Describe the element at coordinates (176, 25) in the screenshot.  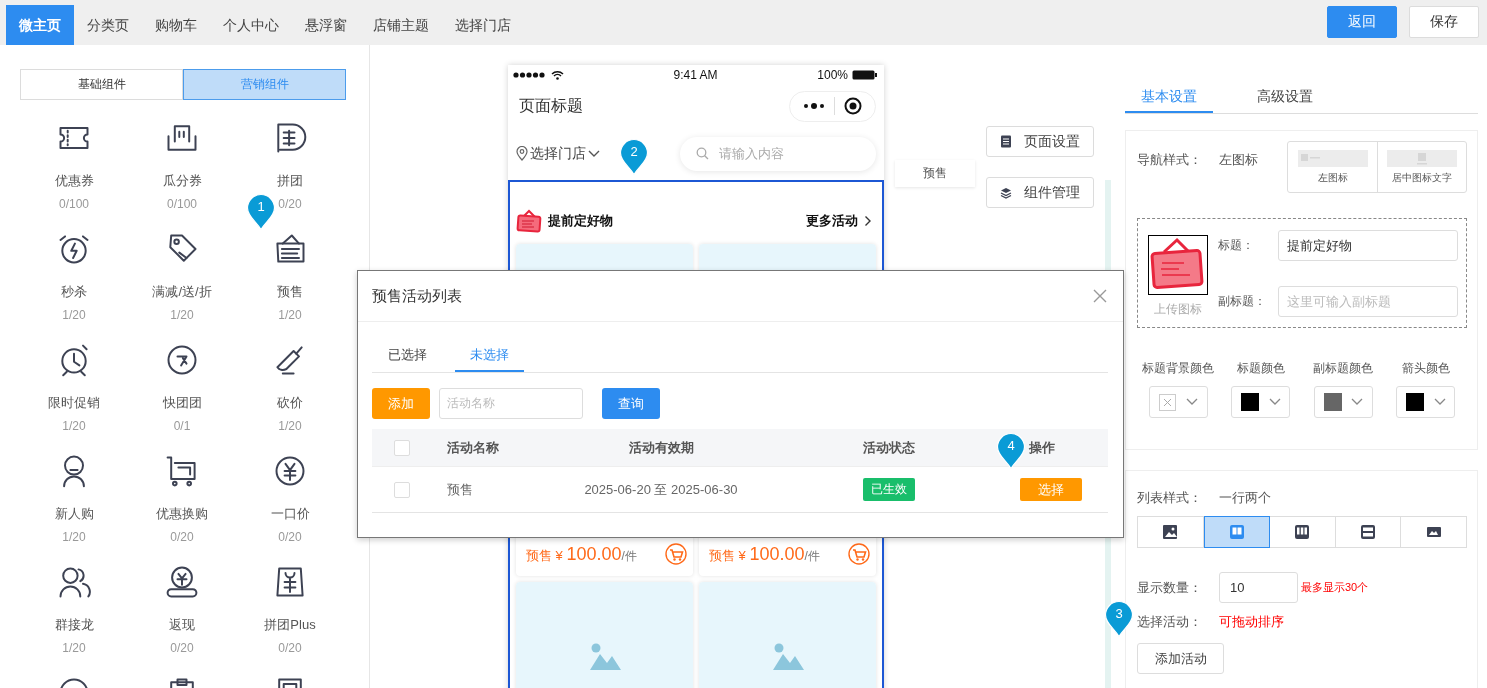
I see `nav-tab: 购物车` at that location.